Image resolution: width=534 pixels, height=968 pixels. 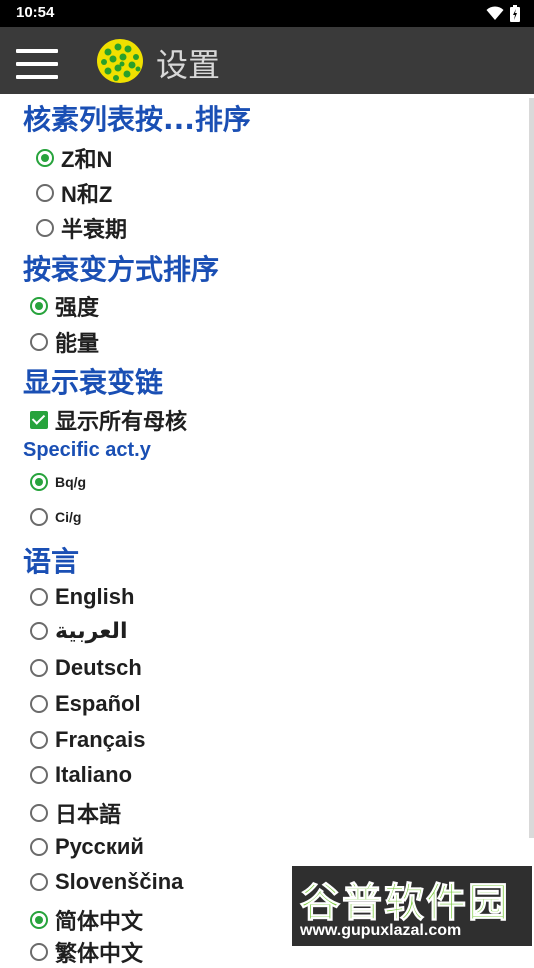 I want to click on language-option-russian: Русский, so click(x=87, y=847).